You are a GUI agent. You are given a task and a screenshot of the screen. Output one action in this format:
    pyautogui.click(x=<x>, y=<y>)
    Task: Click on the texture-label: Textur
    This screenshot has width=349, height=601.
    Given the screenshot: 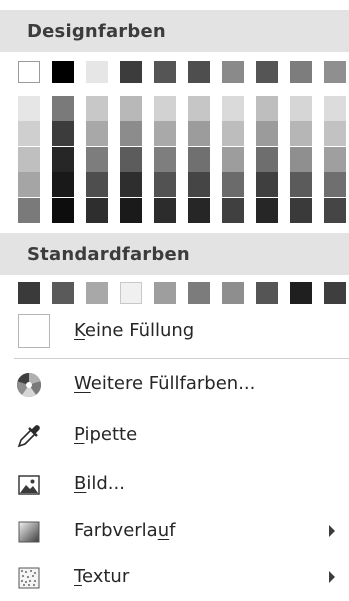 What is the action you would take?
    pyautogui.click(x=102, y=576)
    